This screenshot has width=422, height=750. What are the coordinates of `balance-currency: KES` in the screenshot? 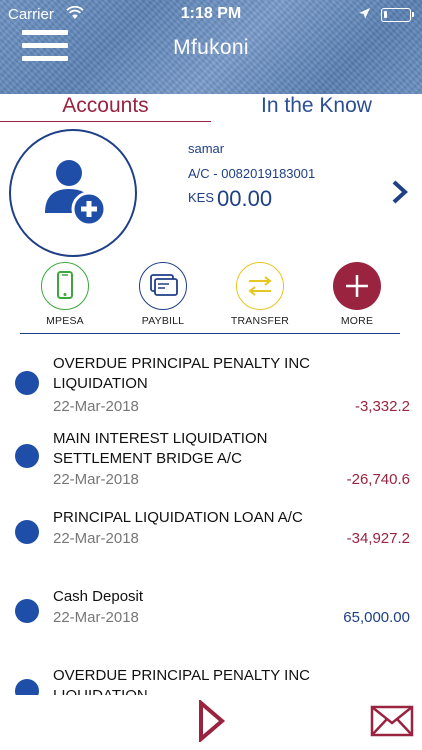 It's located at (201, 197).